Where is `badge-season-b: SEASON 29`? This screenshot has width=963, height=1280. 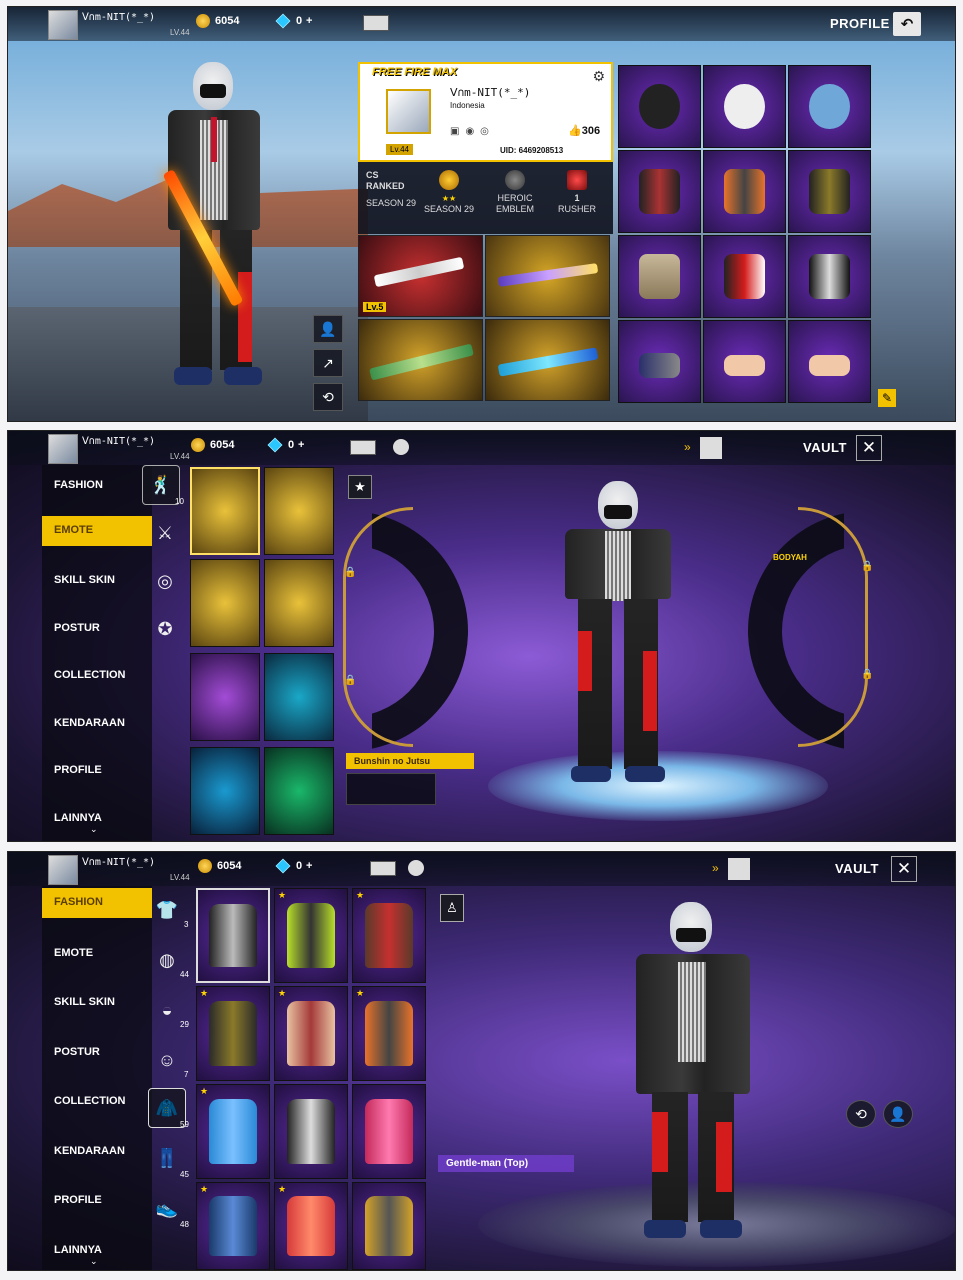 badge-season-b: SEASON 29 is located at coordinates (449, 209).